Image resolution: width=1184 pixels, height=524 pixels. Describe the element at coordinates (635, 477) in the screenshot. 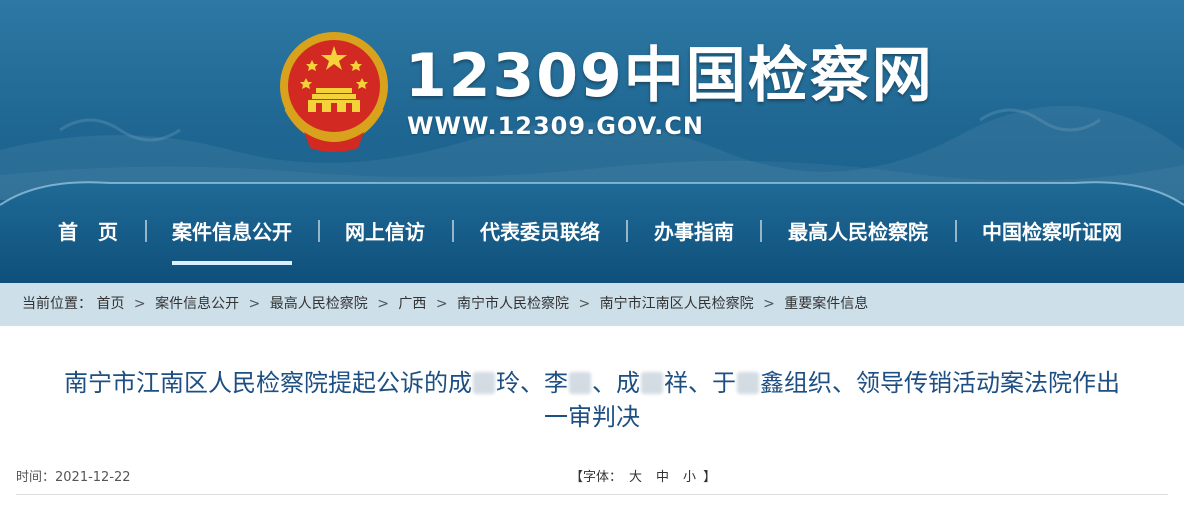

I see `font-size-large-button: 大` at that location.